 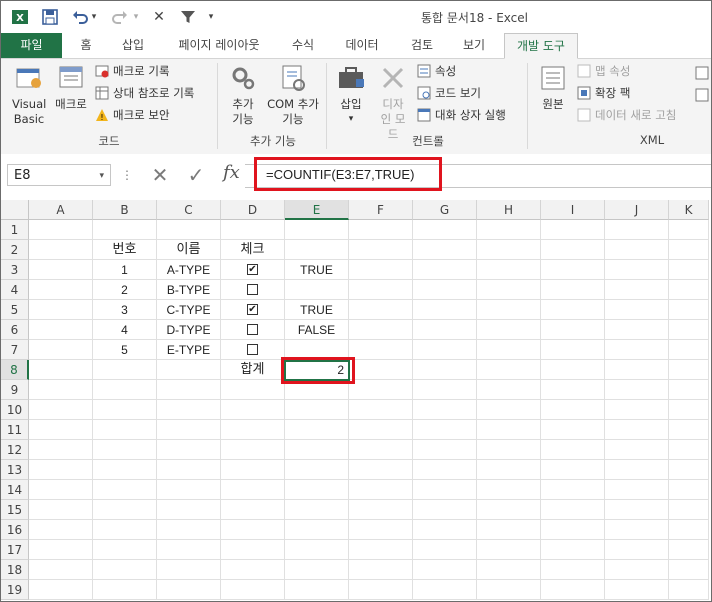 I want to click on cell-f19, so click(x=381, y=590).